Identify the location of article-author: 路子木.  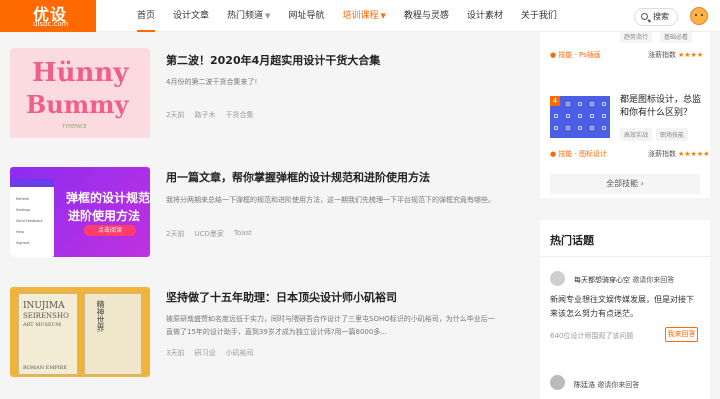
(204, 115).